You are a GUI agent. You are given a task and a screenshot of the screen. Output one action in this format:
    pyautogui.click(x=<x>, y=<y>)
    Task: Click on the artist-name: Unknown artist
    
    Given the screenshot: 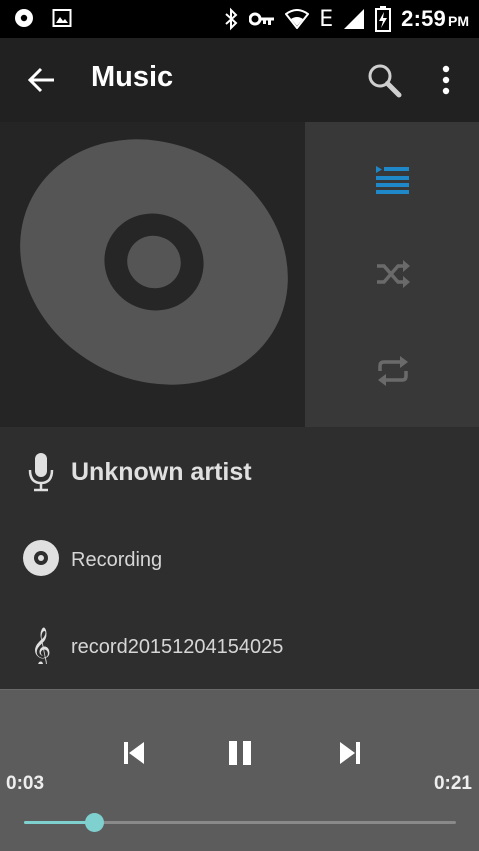 What is the action you would take?
    pyautogui.click(x=161, y=472)
    